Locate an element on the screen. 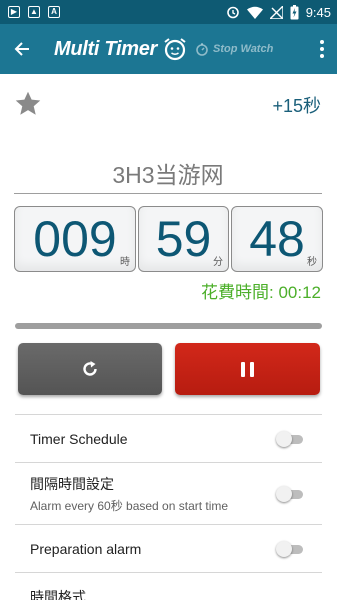 This screenshot has height=600, width=337. hours-unit: 時 is located at coordinates (125, 262).